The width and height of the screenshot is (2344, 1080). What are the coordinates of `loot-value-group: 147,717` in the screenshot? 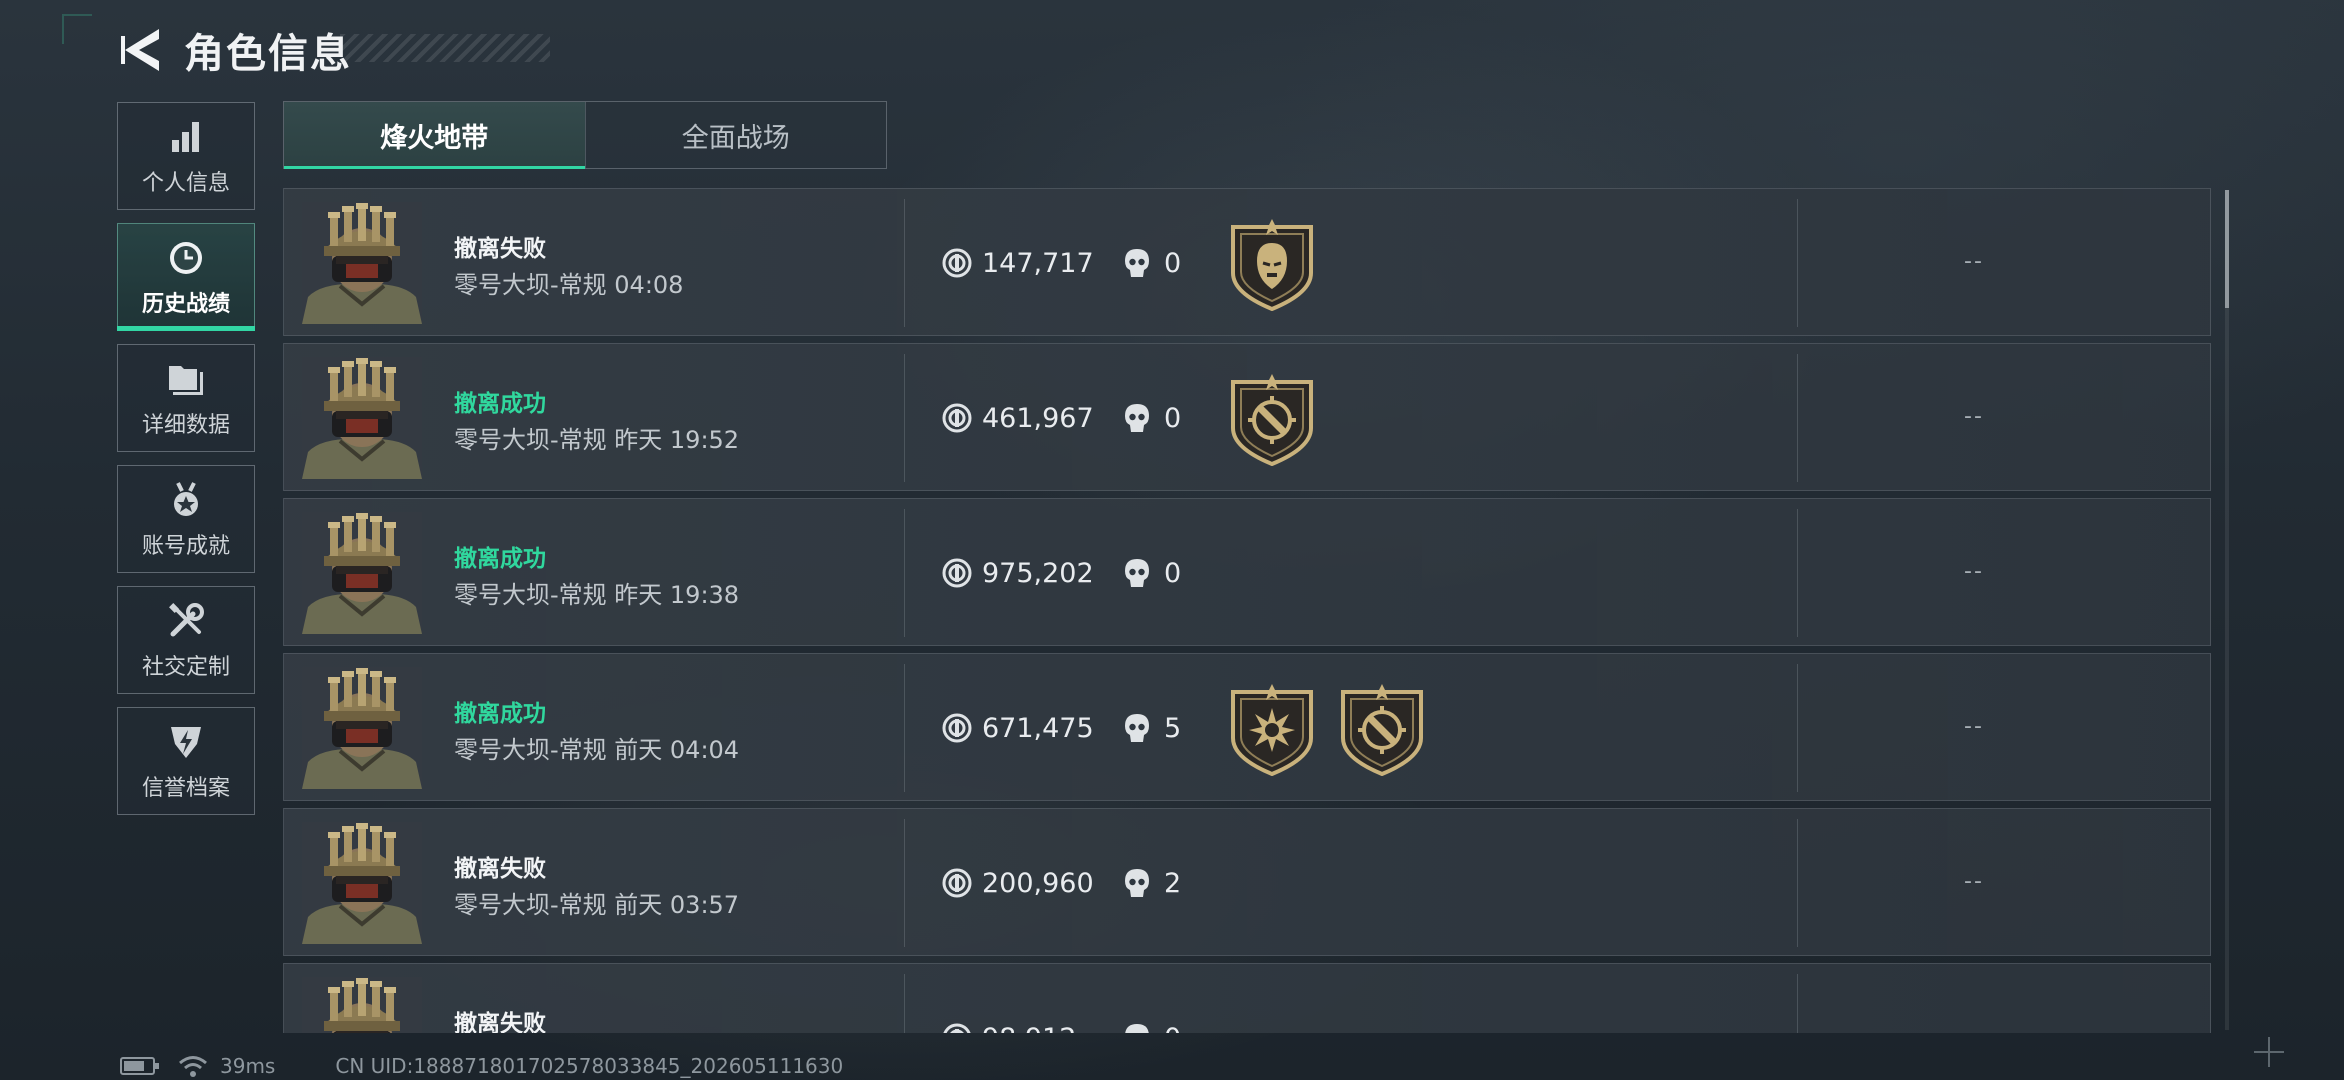 It's located at (1018, 263).